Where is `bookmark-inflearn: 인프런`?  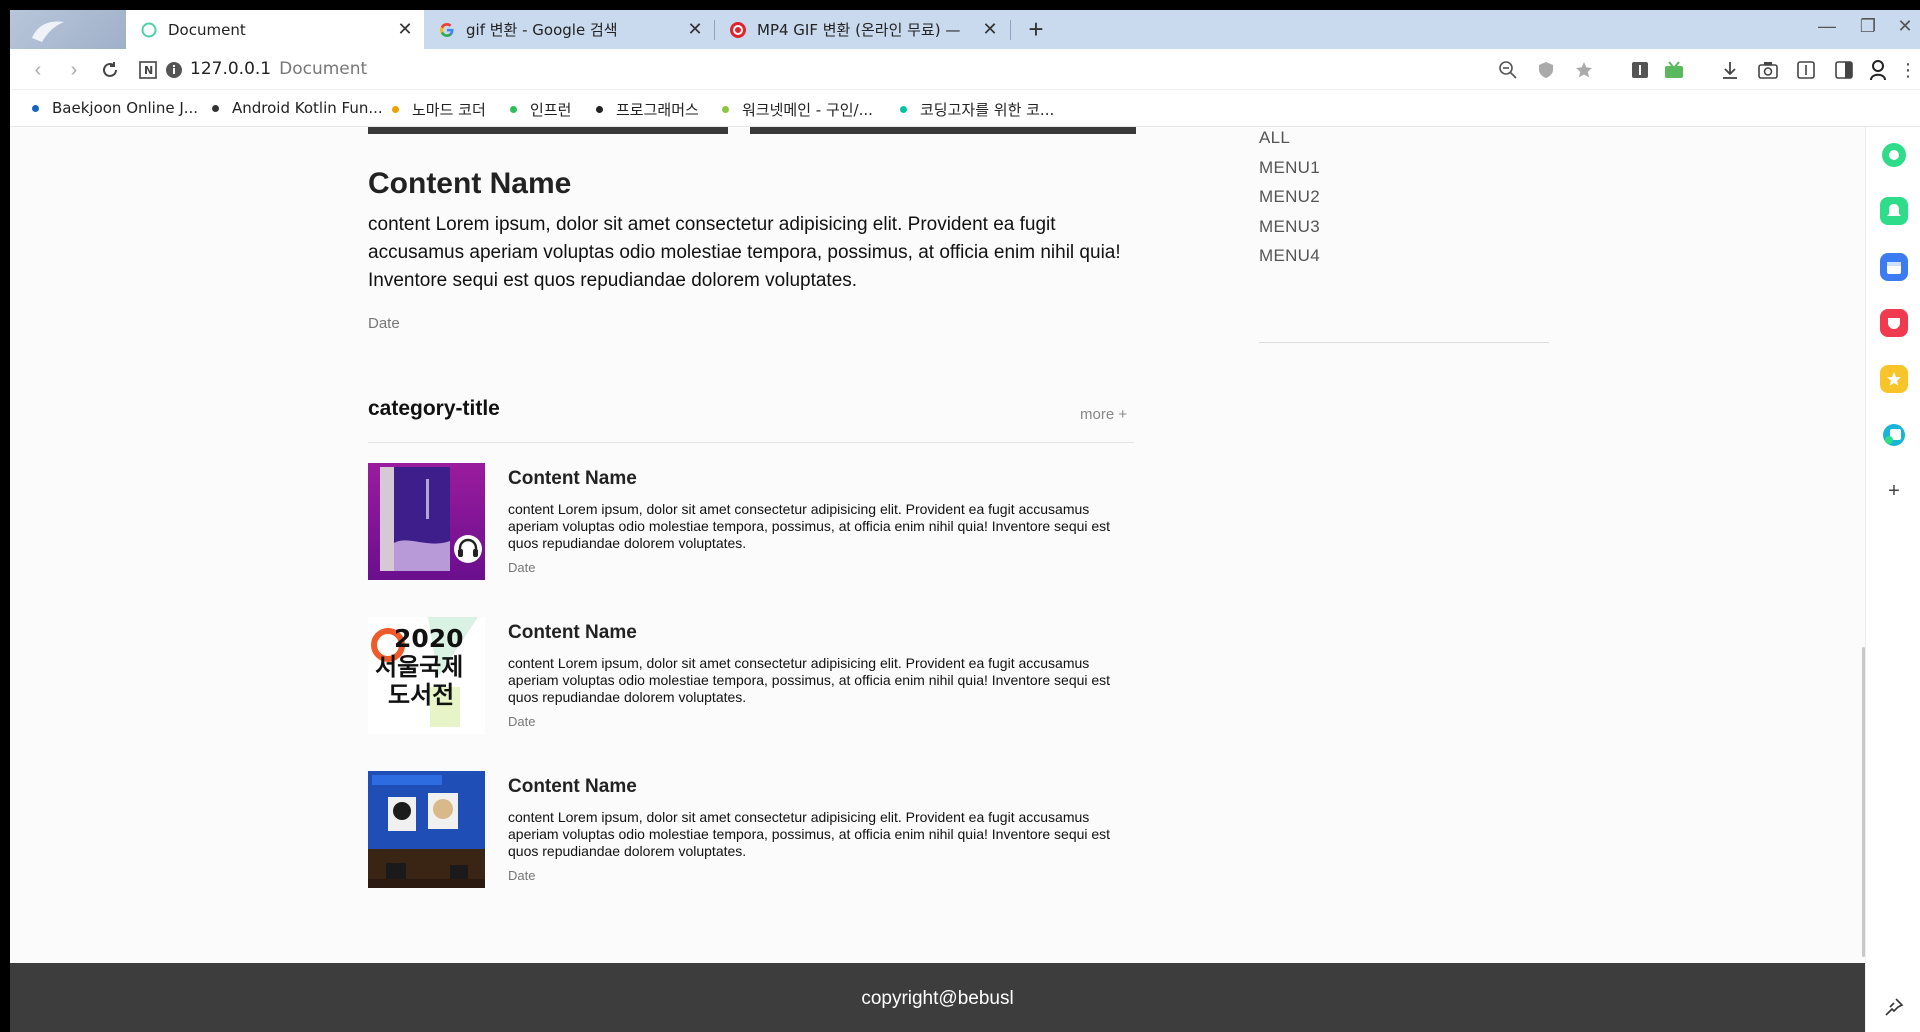
bookmark-inflearn: 인프런 is located at coordinates (540, 109).